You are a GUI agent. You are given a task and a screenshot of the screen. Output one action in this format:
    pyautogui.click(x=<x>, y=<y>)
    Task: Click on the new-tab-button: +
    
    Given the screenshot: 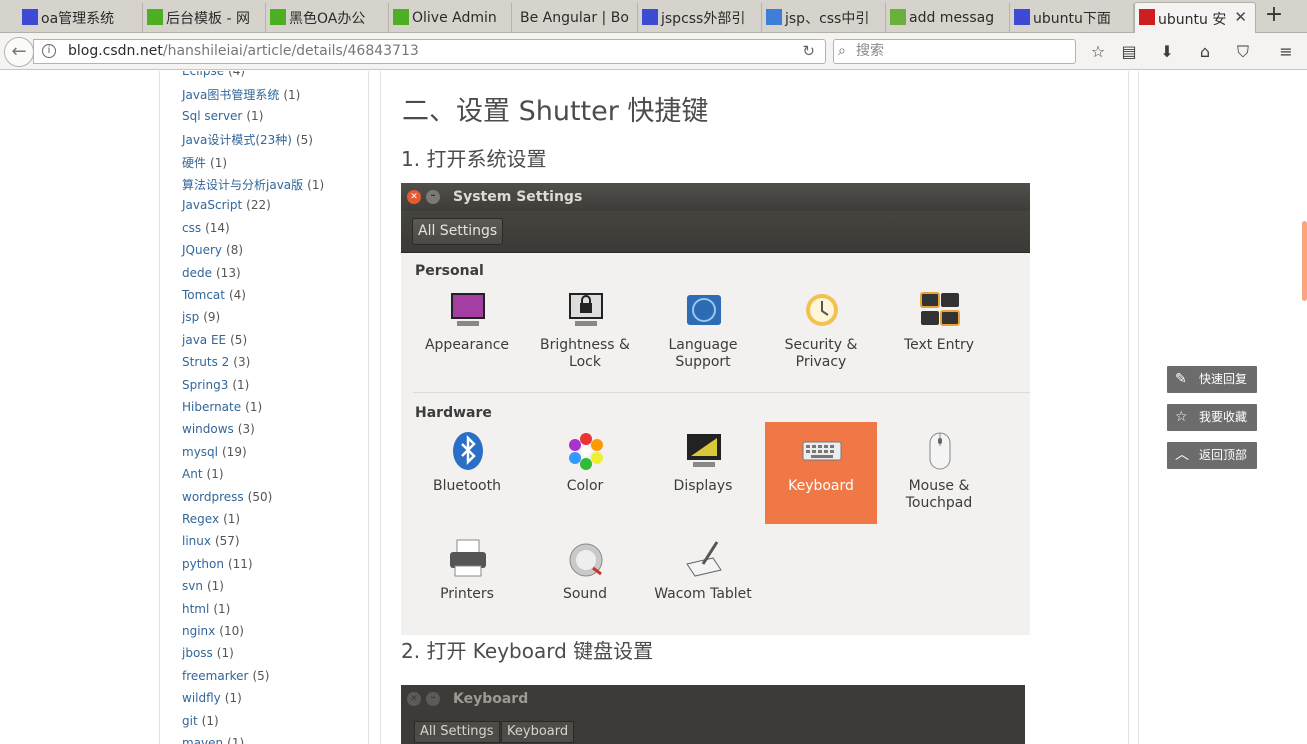 What is the action you would take?
    pyautogui.click(x=1274, y=16)
    